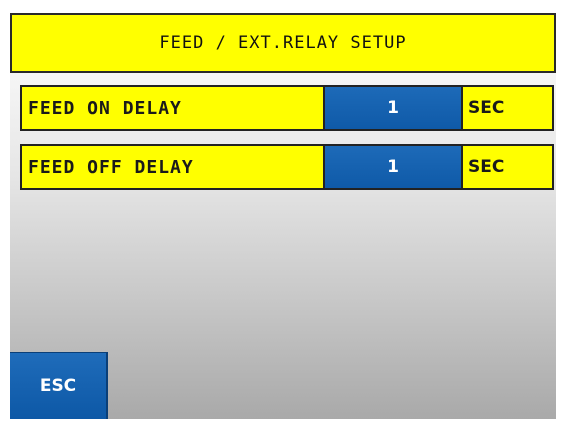  I want to click on setting-row-feed-on-delay: FEED ON DELAY 1 SEC, so click(287, 108).